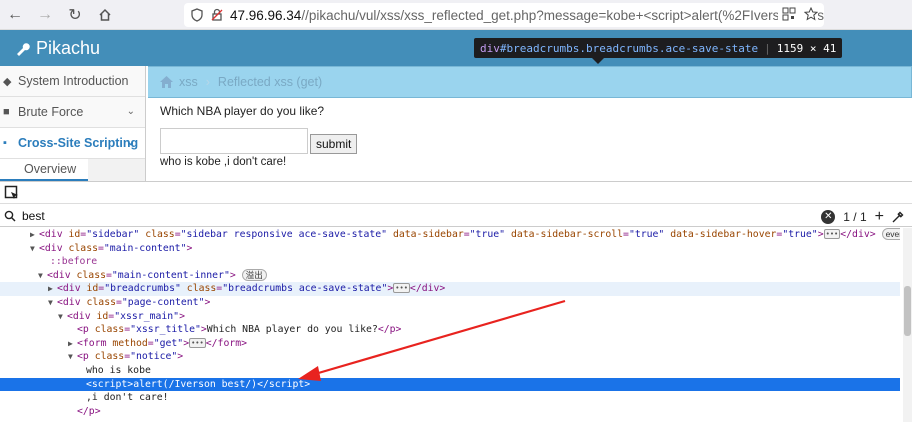 Image resolution: width=912 pixels, height=422 pixels. Describe the element at coordinates (10, 216) in the screenshot. I see `search-icon` at that location.